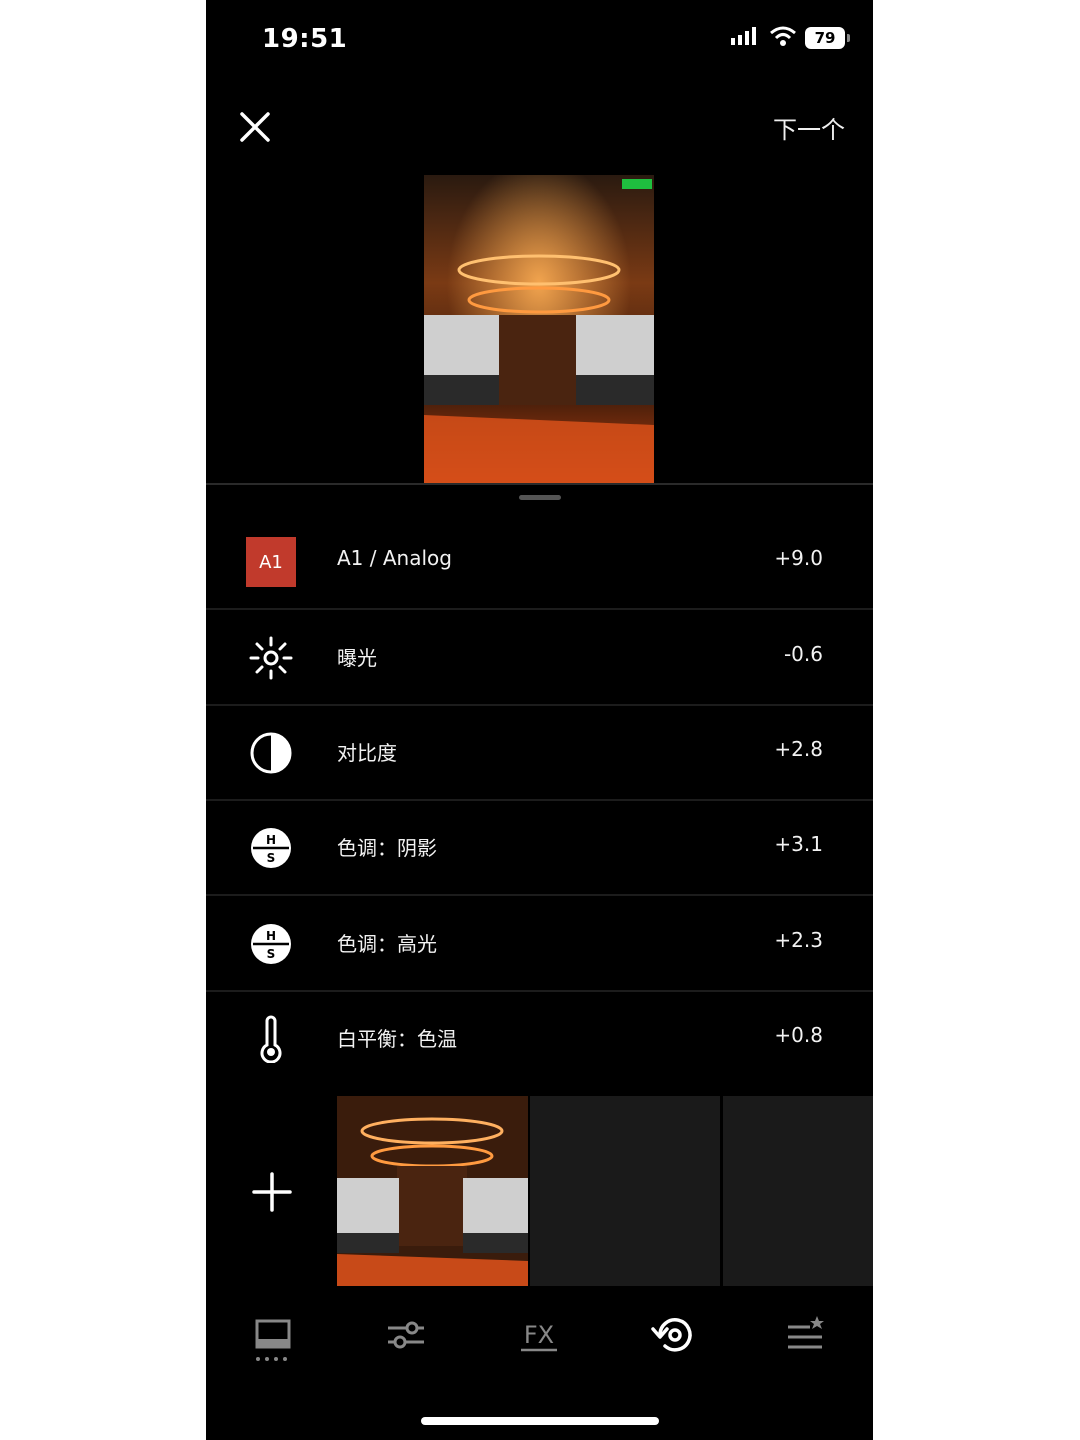 The width and height of the screenshot is (1080, 1440). Describe the element at coordinates (539, 1038) in the screenshot. I see `adjustment-row-white-balance: 白平衡：色温 +0.8` at that location.